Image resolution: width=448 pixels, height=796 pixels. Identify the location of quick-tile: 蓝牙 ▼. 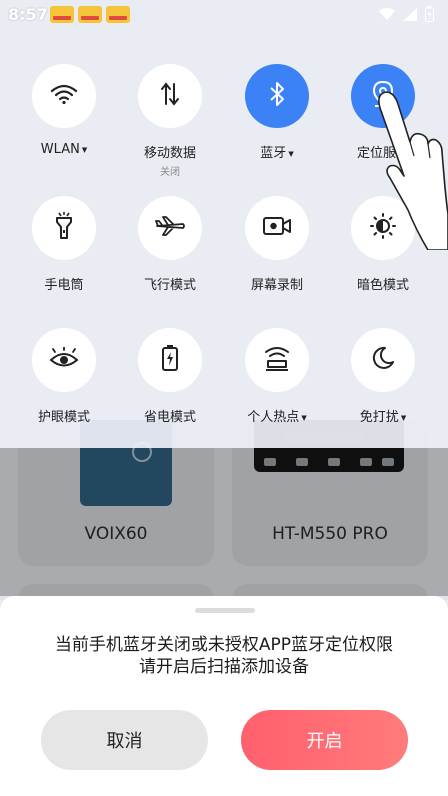
(277, 112).